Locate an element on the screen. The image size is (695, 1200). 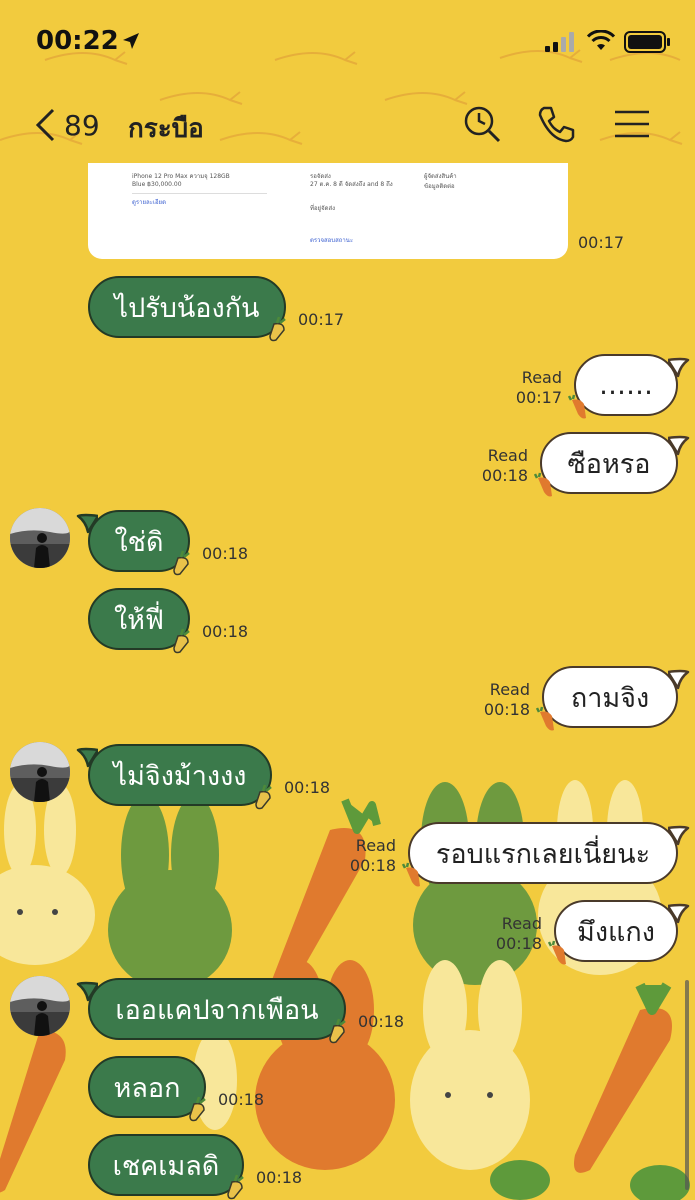
message-text: หลอก is located at coordinates (147, 1088).